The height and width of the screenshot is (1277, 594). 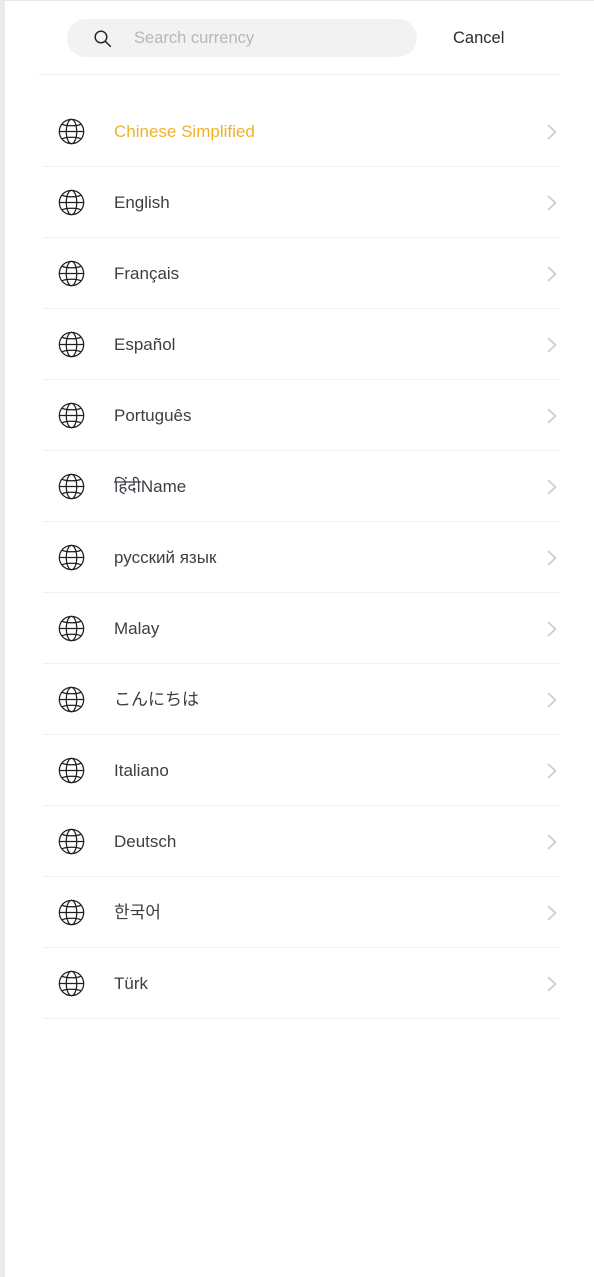 I want to click on list-item-label: 한국어, so click(x=137, y=912).